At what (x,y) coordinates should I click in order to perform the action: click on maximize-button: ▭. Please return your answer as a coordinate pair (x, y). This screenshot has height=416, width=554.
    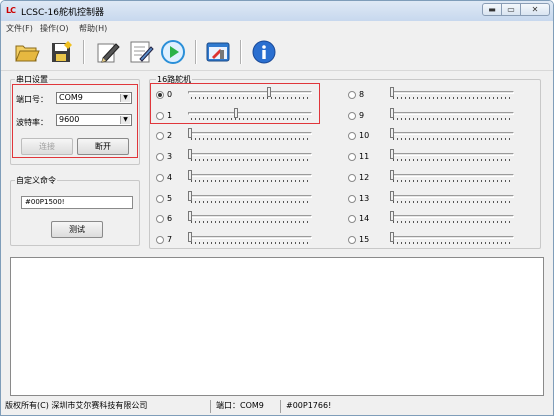
    Looking at the image, I should click on (511, 9).